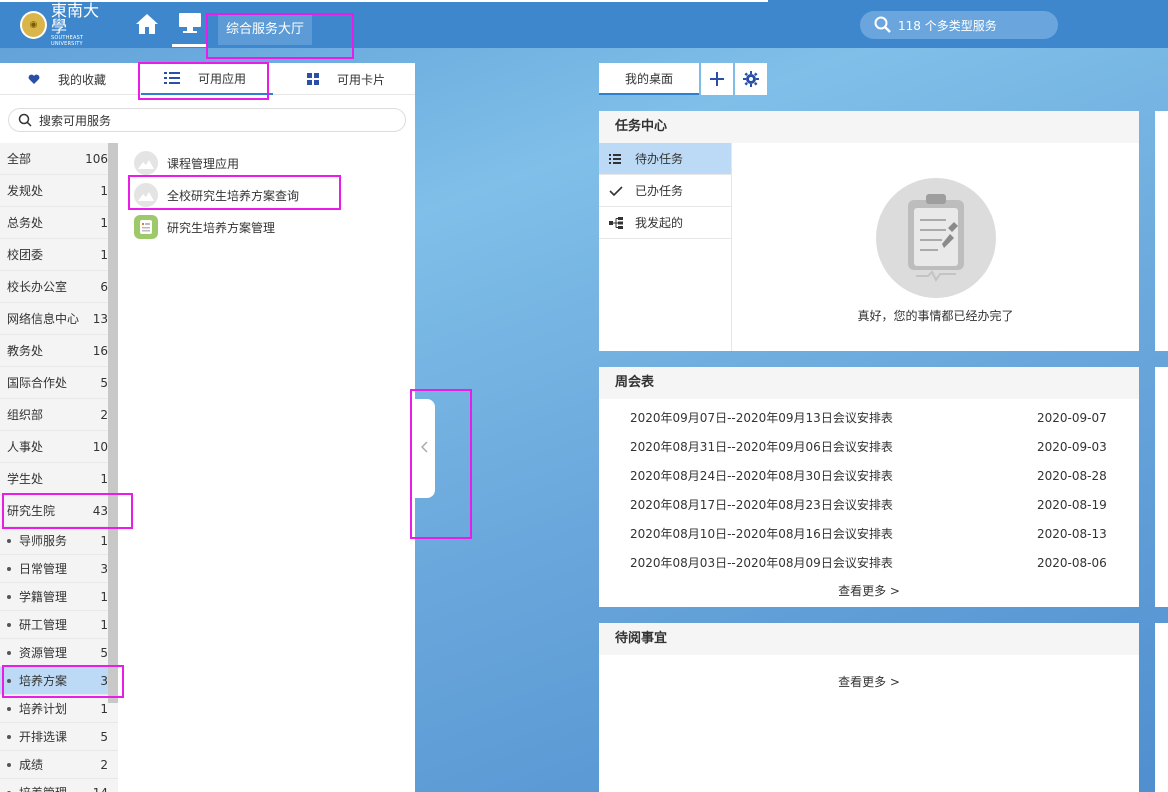  I want to click on category-item: 学生处 1, so click(59, 479).